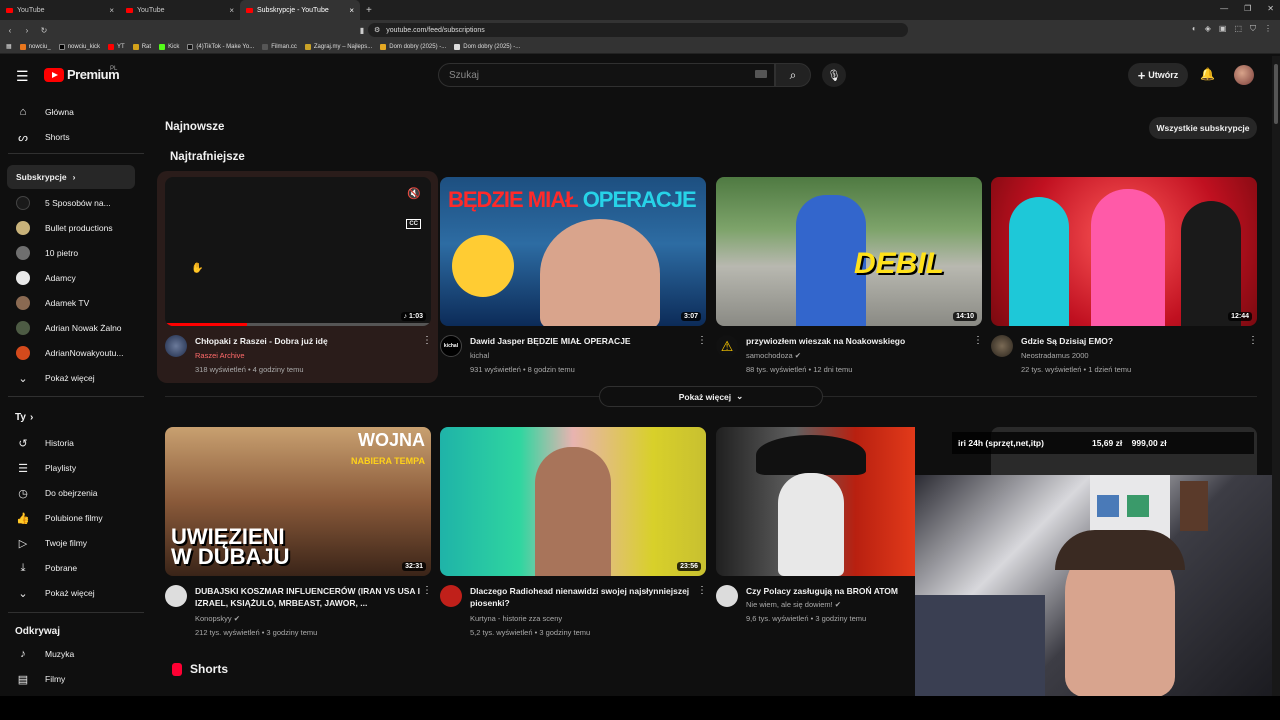 The height and width of the screenshot is (720, 1280). Describe the element at coordinates (9, 46) in the screenshot. I see `apps-icon: ▦` at that location.